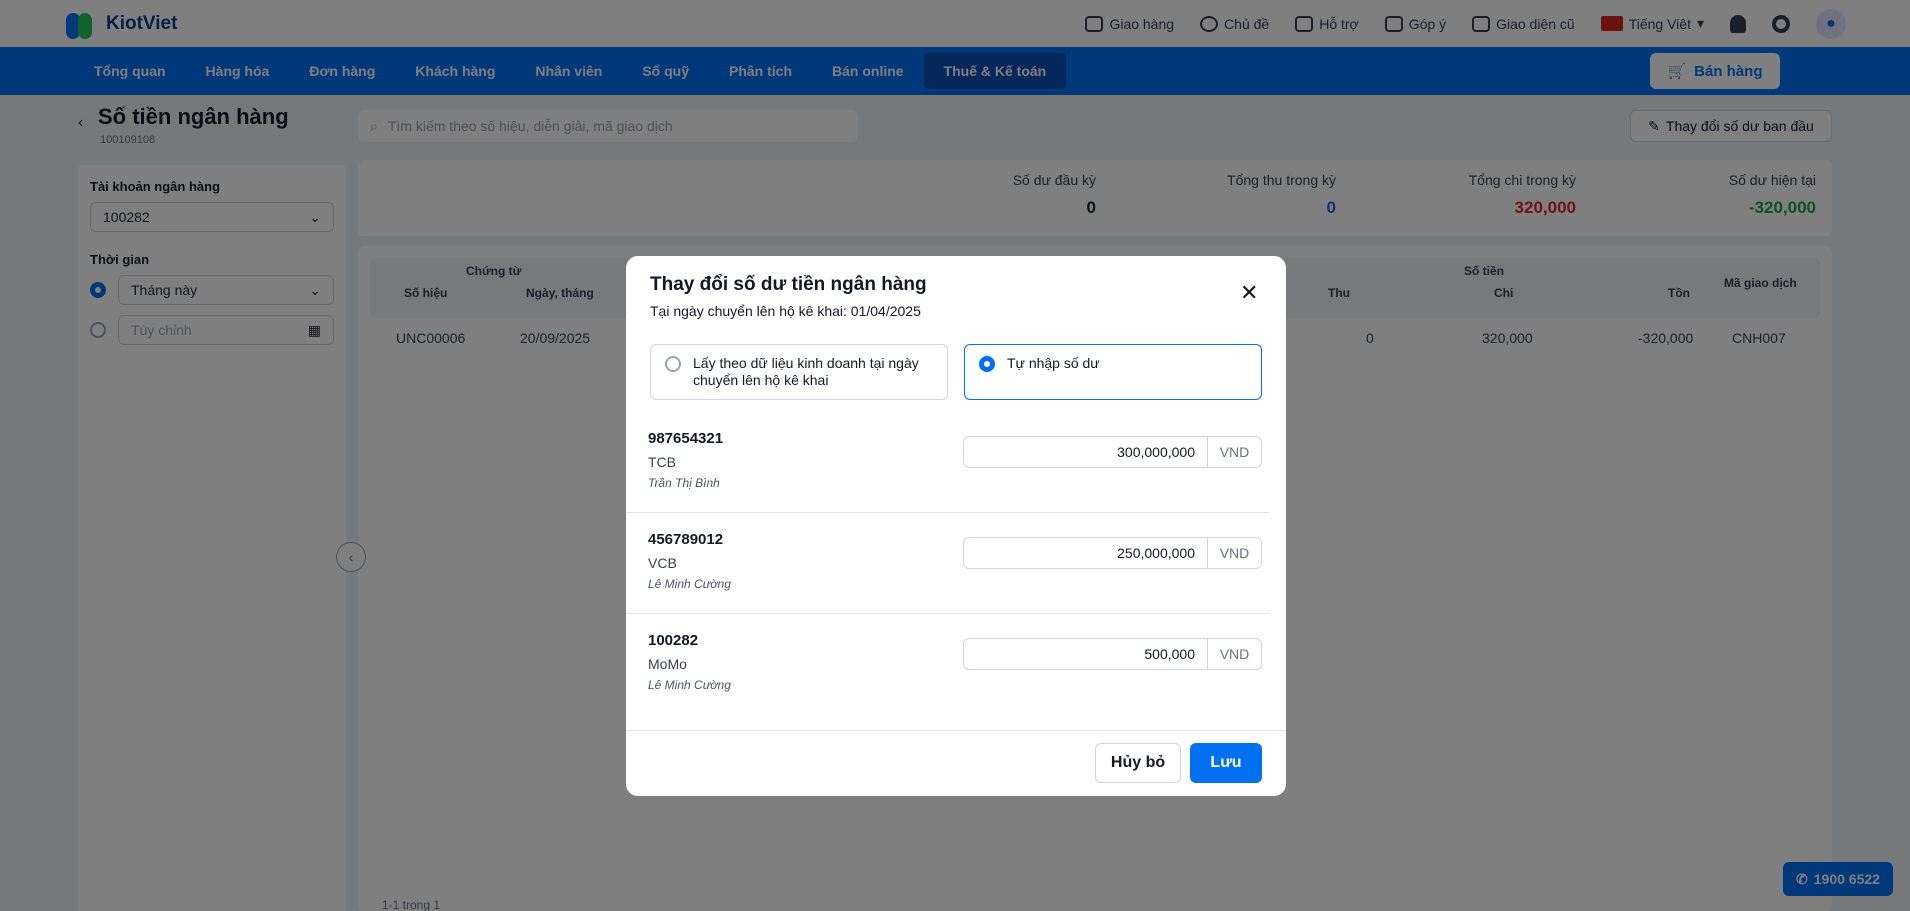  What do you see at coordinates (673, 364) in the screenshot?
I see `business-data-radio` at bounding box center [673, 364].